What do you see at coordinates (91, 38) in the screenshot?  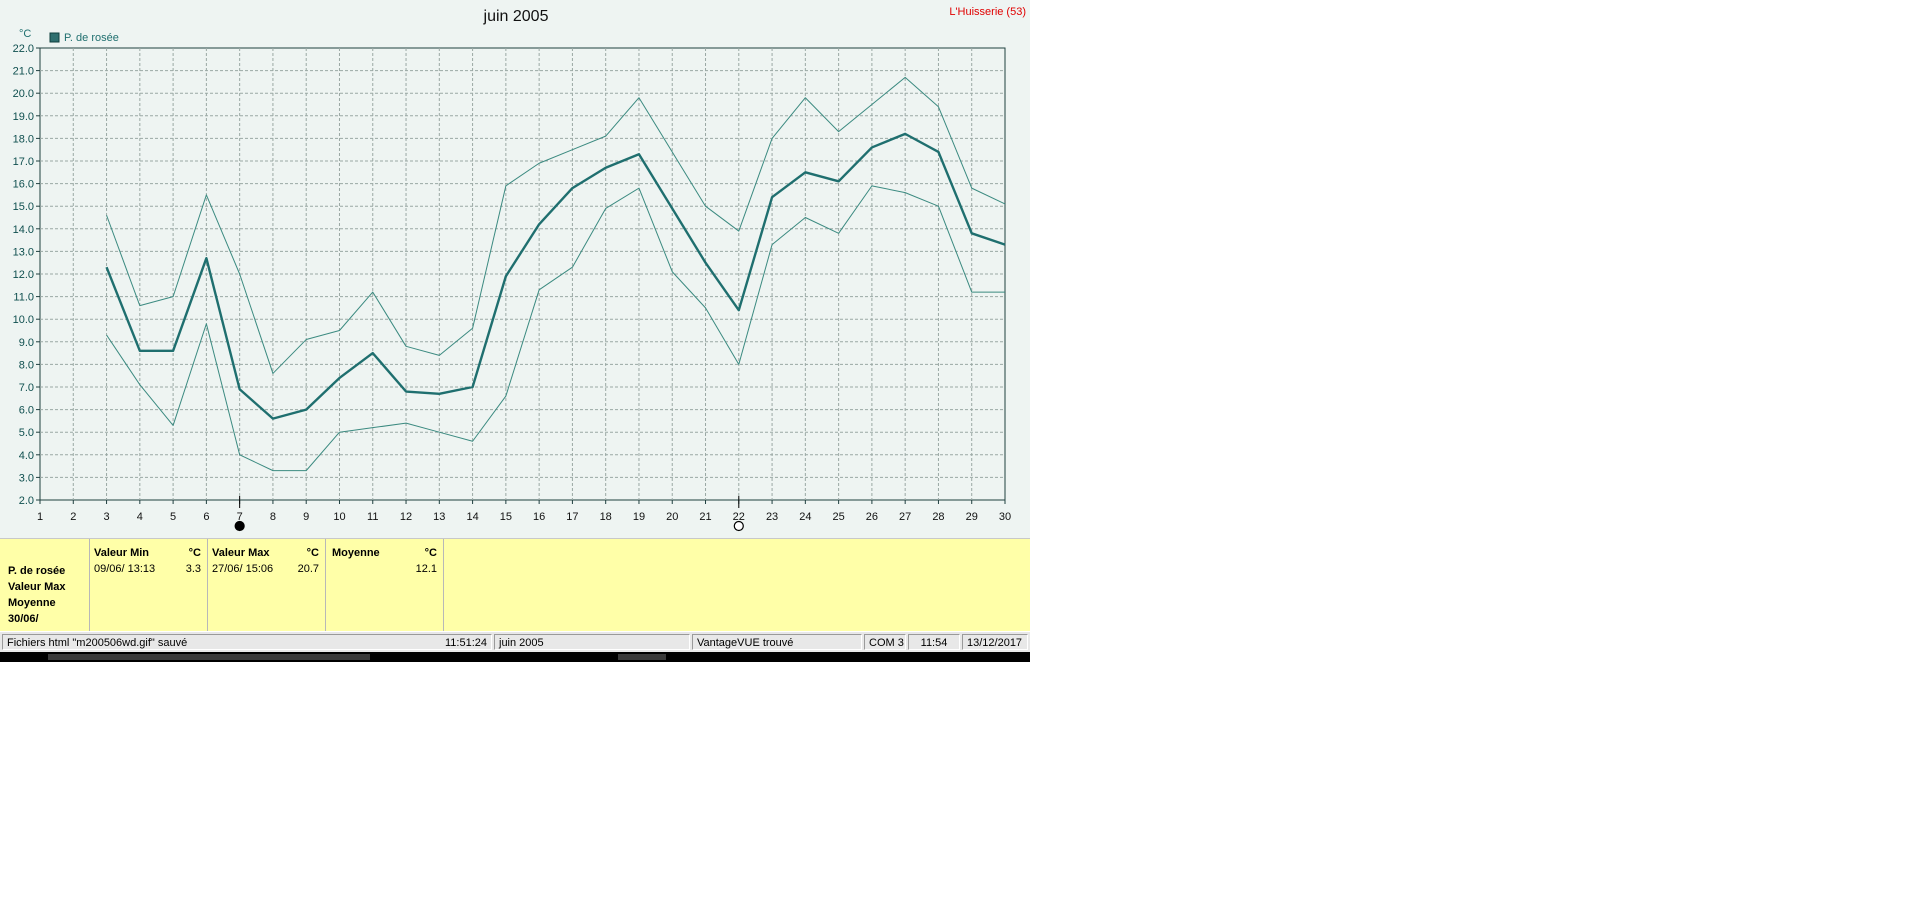 I see `legend-label: P. de rosée` at bounding box center [91, 38].